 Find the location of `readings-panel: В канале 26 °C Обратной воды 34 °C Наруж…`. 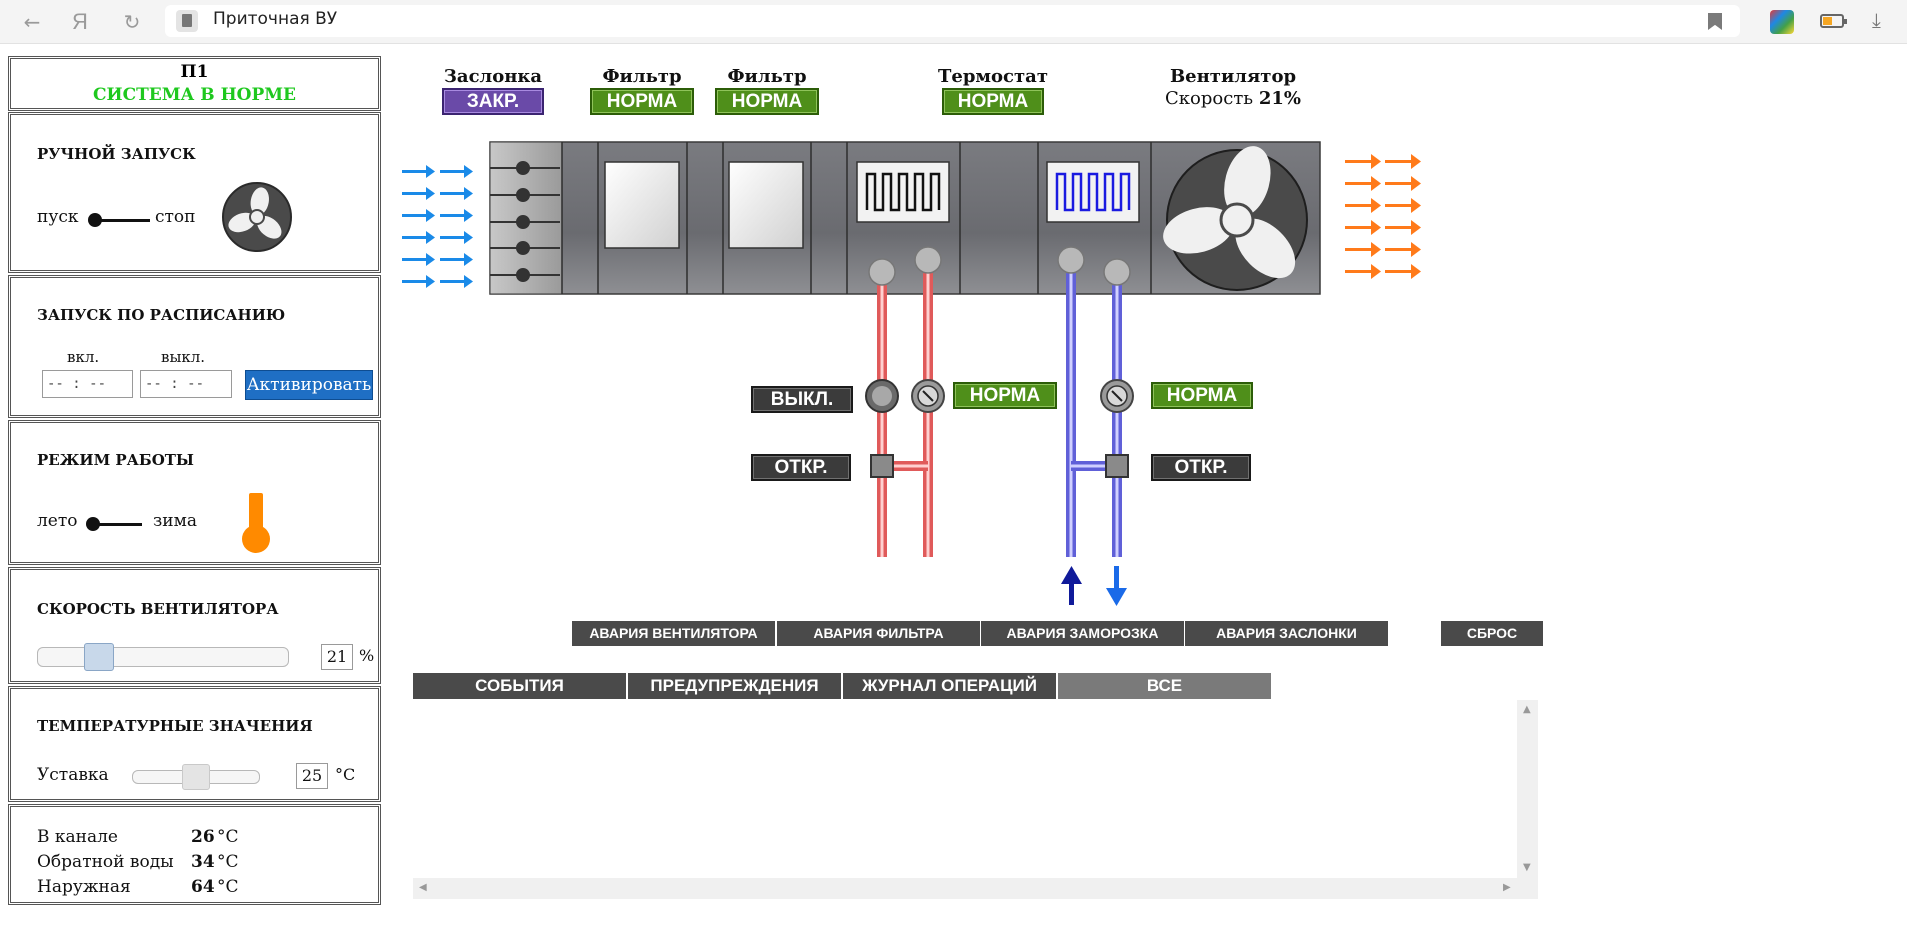

readings-panel: В канале 26 °C Обратной воды 34 °C Наруж… is located at coordinates (194, 854).